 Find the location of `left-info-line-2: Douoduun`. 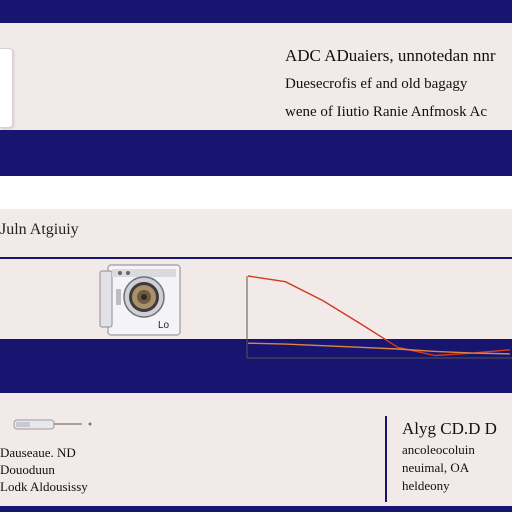

left-info-line-2: Douoduun is located at coordinates (27, 469).